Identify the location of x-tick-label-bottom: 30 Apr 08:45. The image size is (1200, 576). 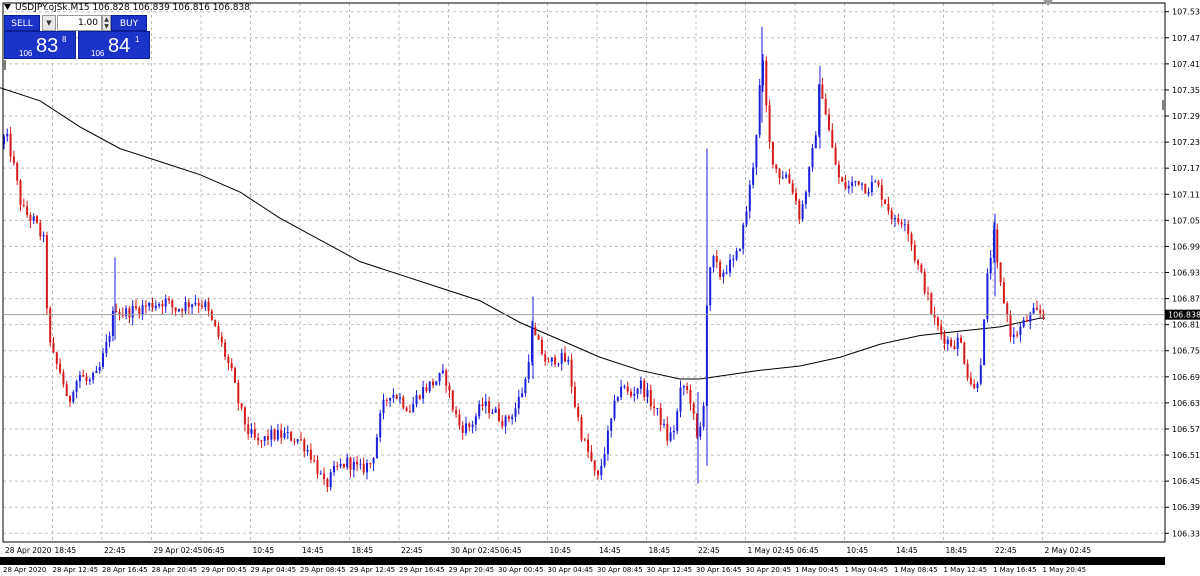
(620, 570).